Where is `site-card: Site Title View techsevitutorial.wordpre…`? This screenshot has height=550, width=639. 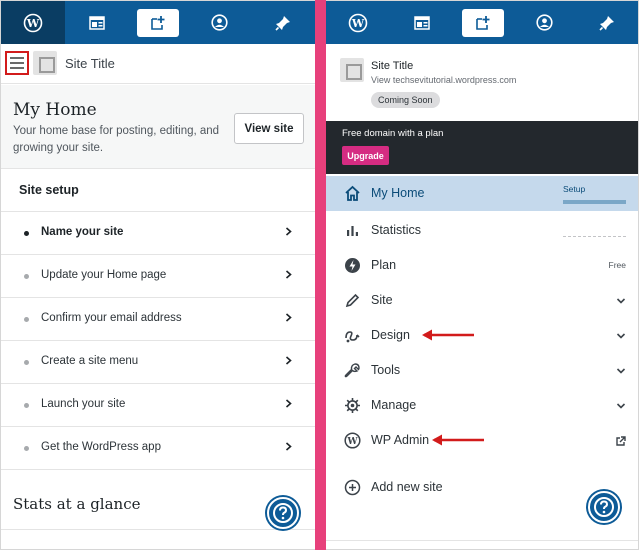
site-card: Site Title View techsevitutorial.wordpre… is located at coordinates (482, 82).